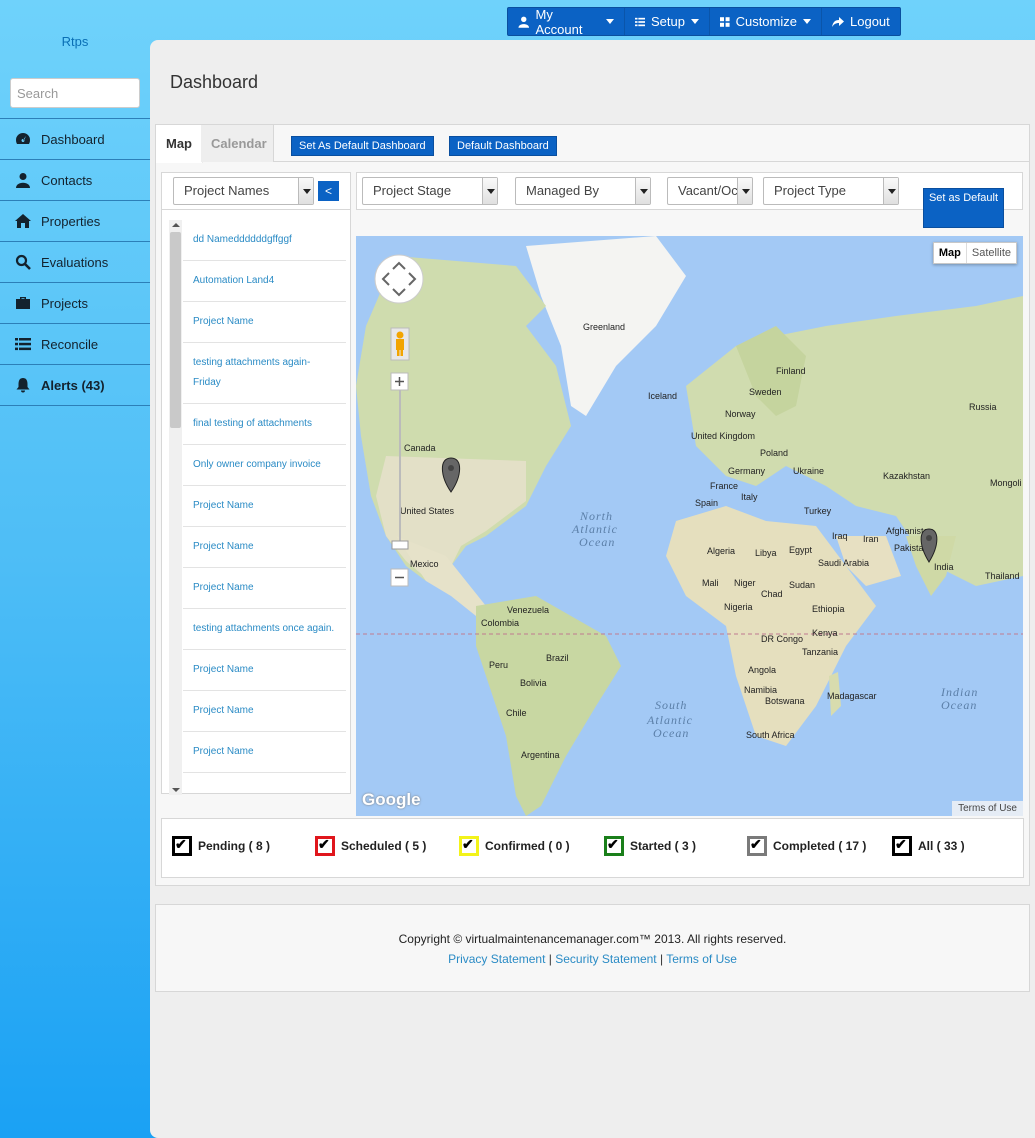  Describe the element at coordinates (650, 846) in the screenshot. I see `legend-started: Started ( 3 )` at that location.